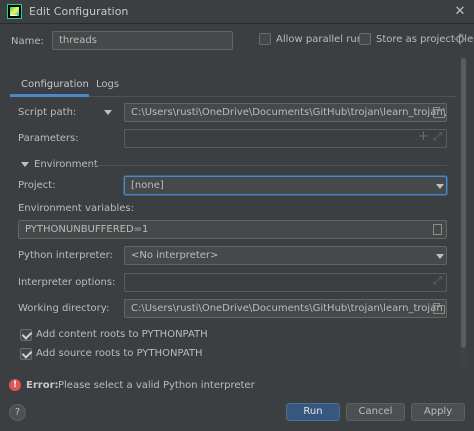 The height and width of the screenshot is (431, 474). What do you see at coordinates (437, 281) in the screenshot?
I see `expand-options-icon: ⤢` at bounding box center [437, 281].